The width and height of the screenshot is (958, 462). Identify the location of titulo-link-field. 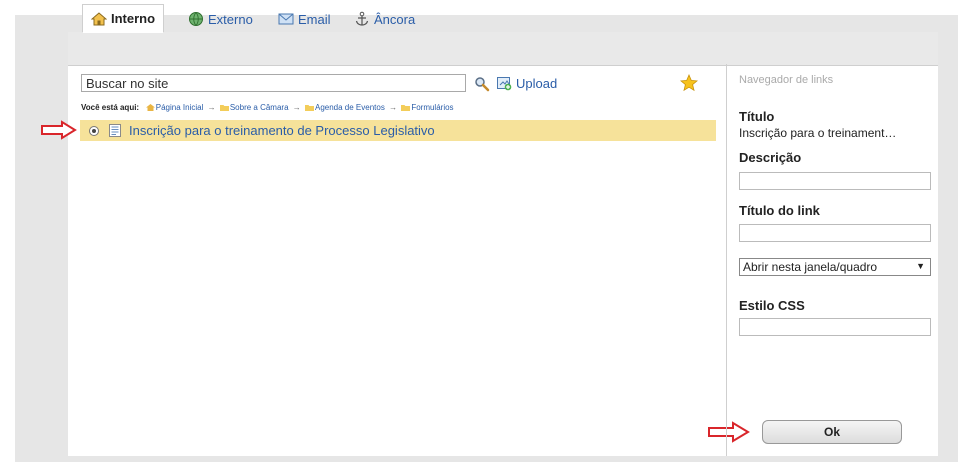
(835, 233).